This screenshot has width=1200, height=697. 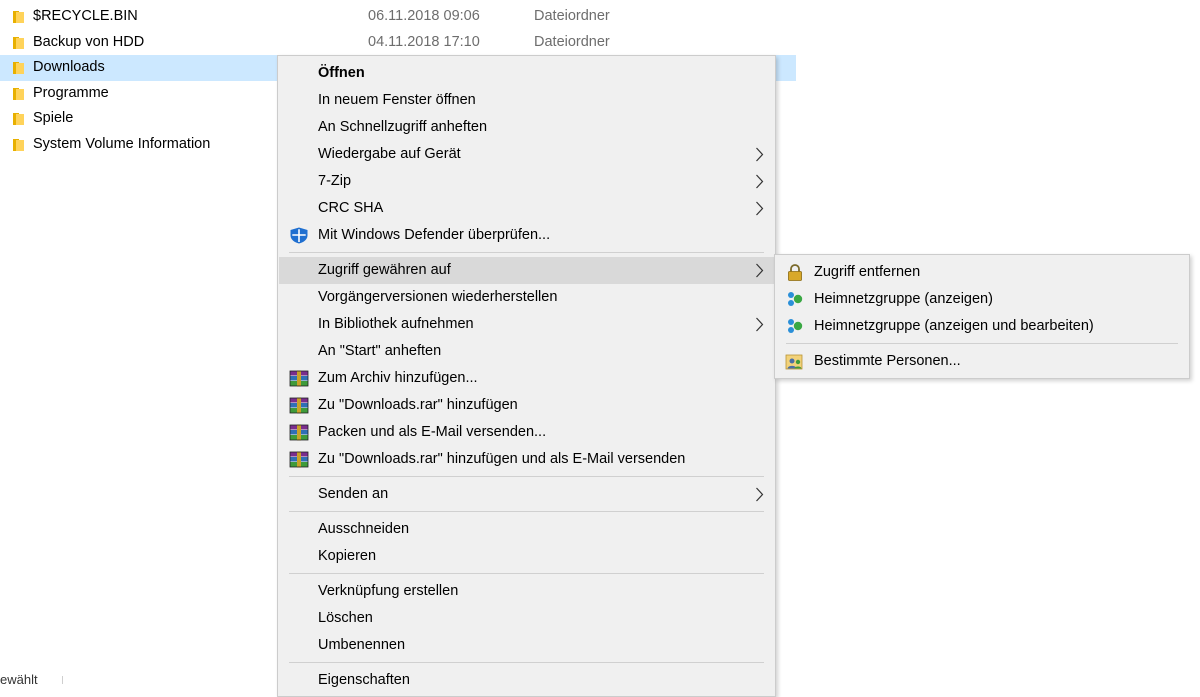 I want to click on menu-item-label: Senden an, so click(x=353, y=494).